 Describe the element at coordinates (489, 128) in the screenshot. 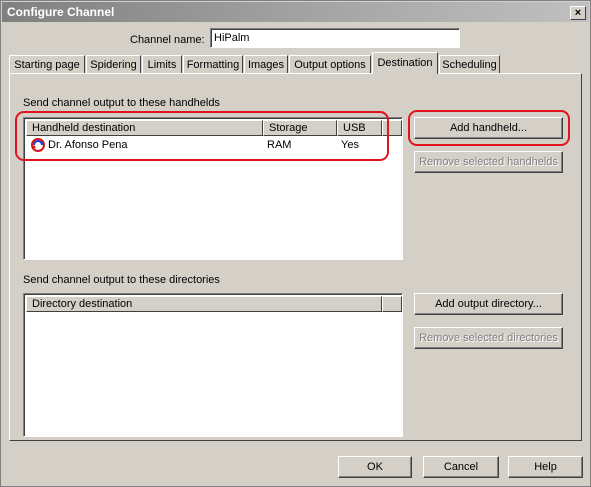

I see `add-handheld-highlight-annotation` at that location.